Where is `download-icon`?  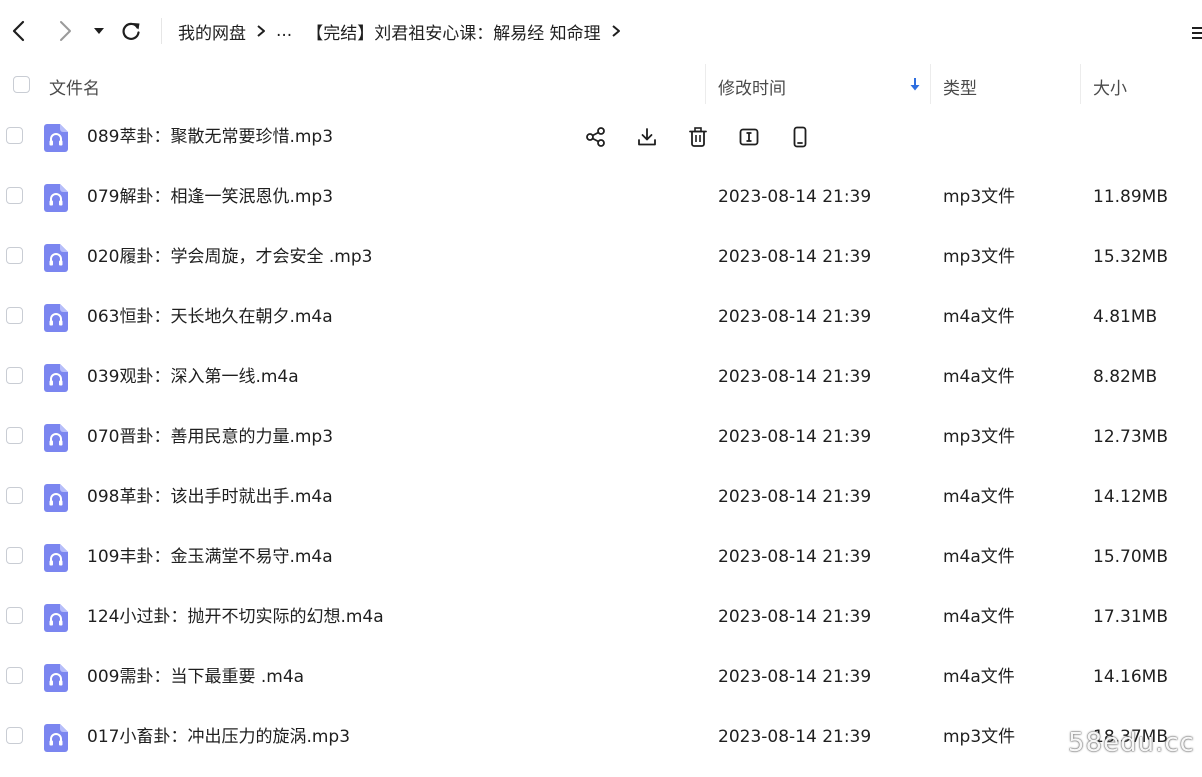
download-icon is located at coordinates (647, 137).